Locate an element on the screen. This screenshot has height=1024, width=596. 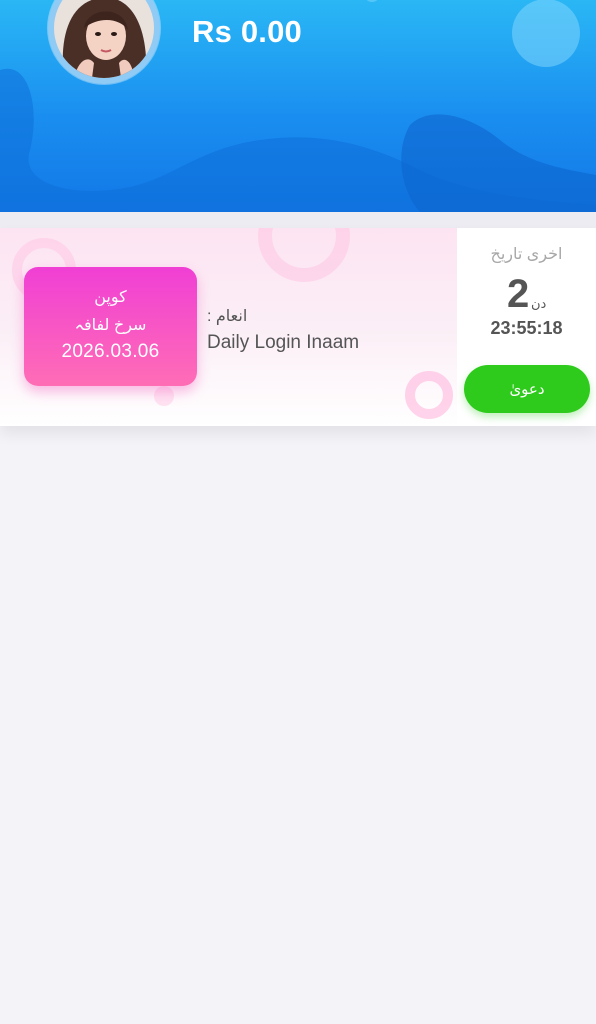
reward-label: : انعام is located at coordinates (227, 316).